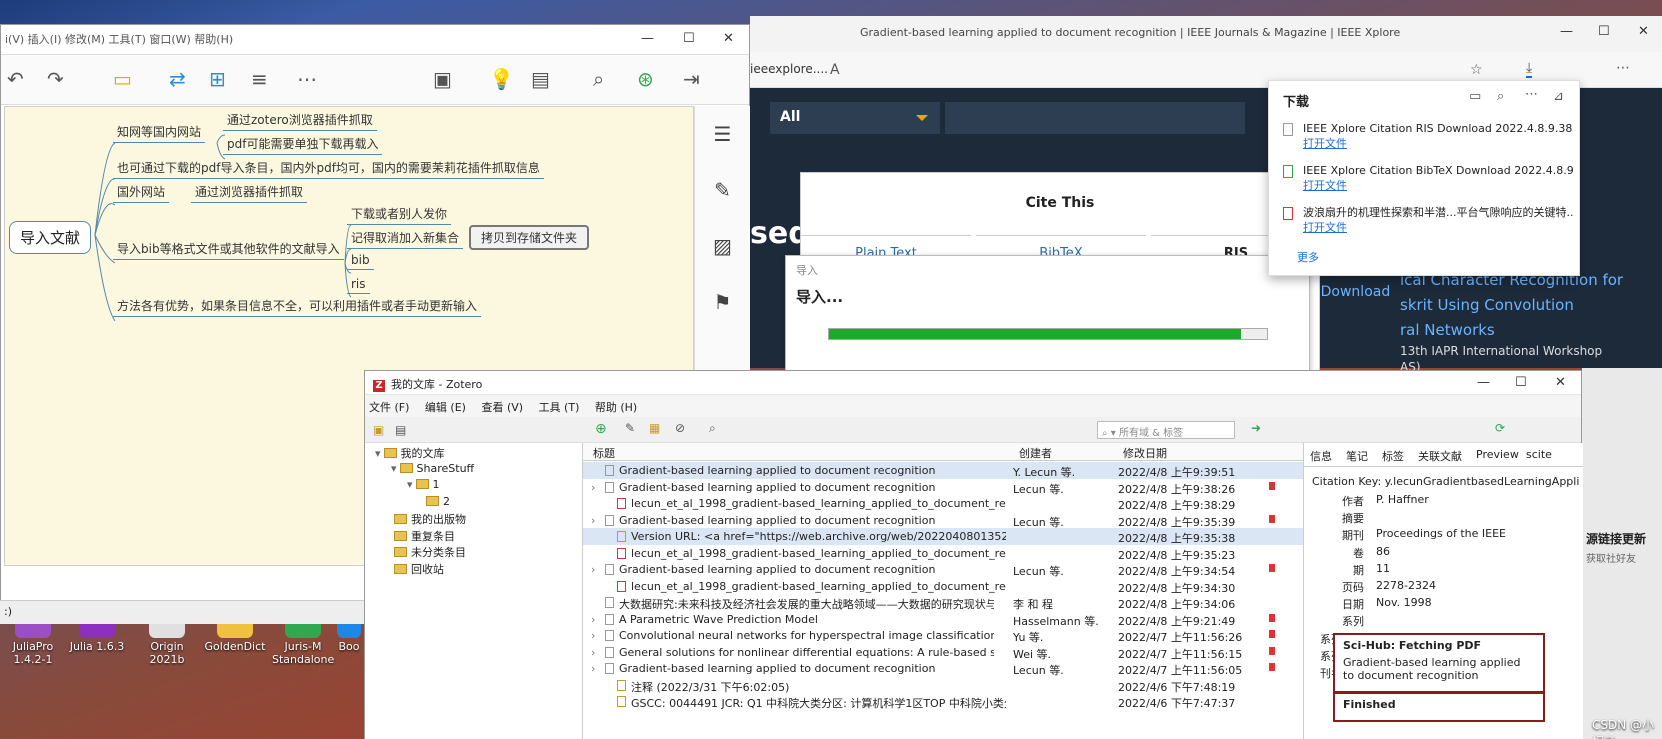  I want to click on collection-item: 我的出版物, so click(428, 519).